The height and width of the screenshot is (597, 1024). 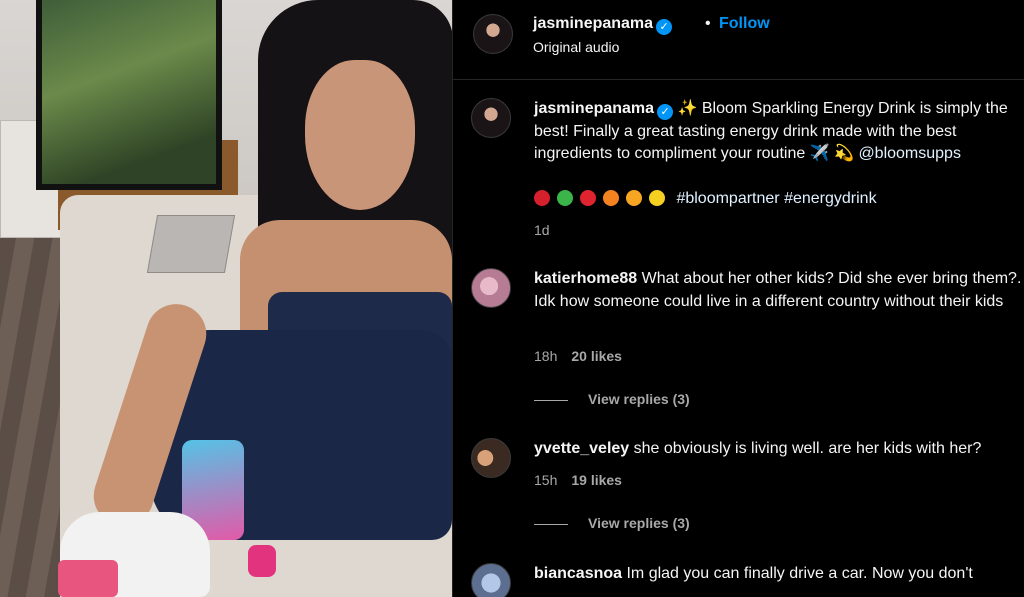 What do you see at coordinates (578, 573) in the screenshot?
I see `comment-username: biancasnoa` at bounding box center [578, 573].